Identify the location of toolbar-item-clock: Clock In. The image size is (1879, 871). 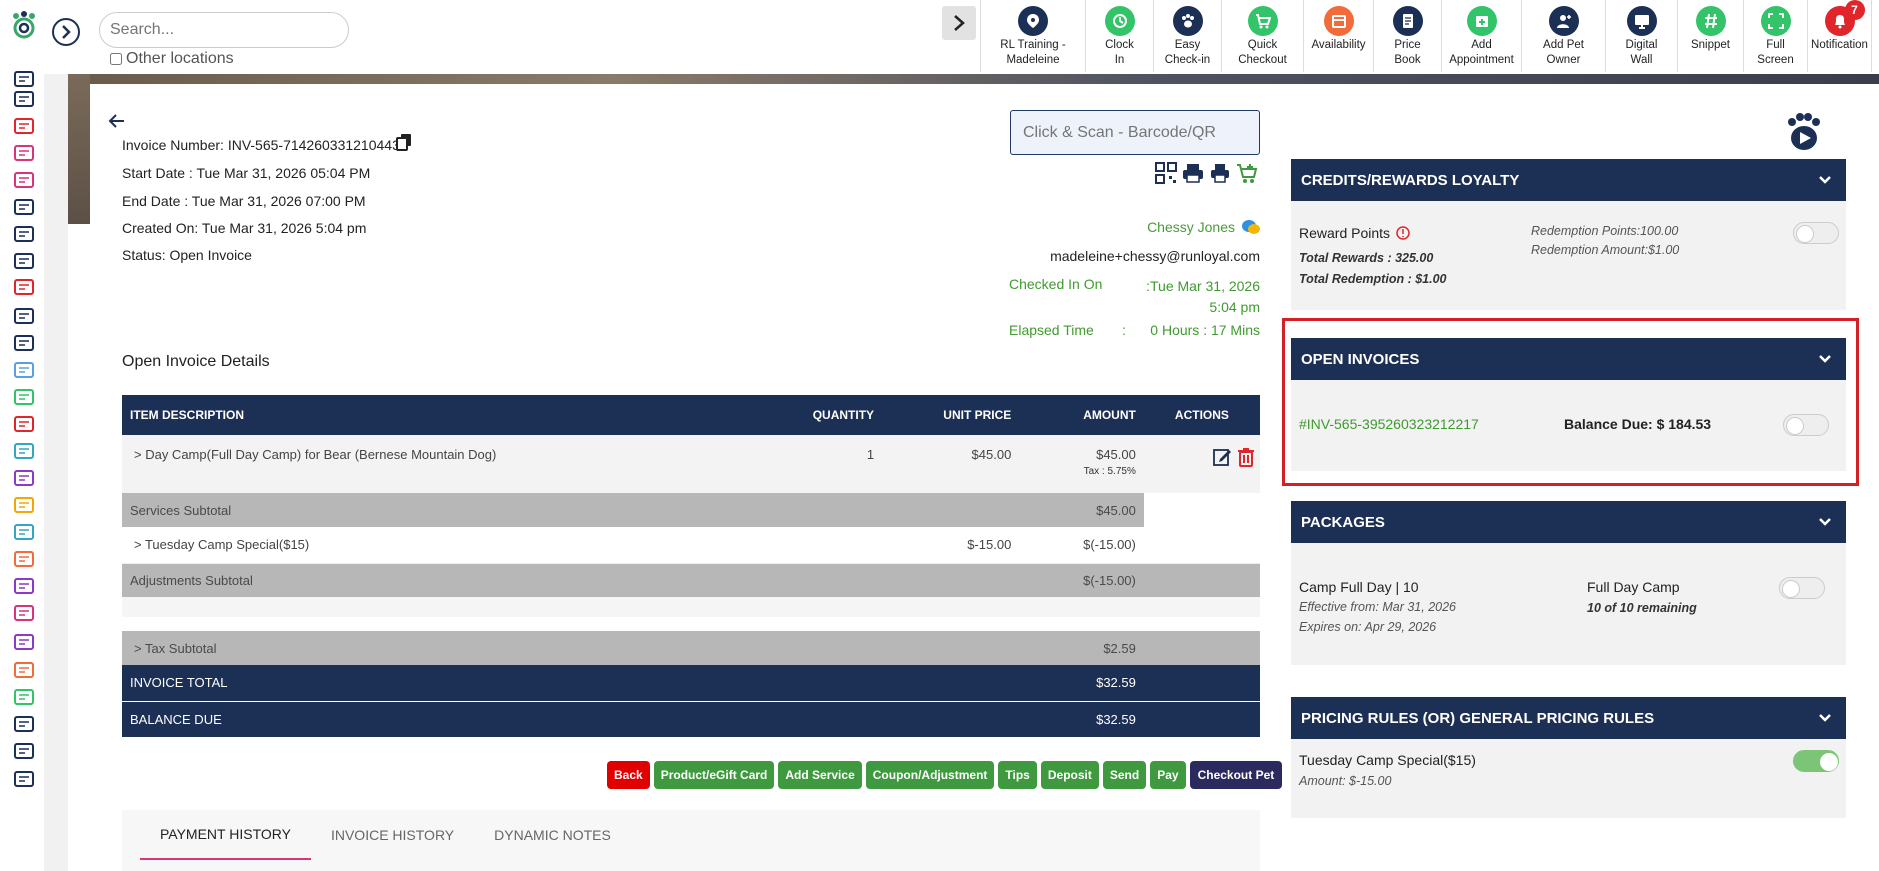
(1119, 36).